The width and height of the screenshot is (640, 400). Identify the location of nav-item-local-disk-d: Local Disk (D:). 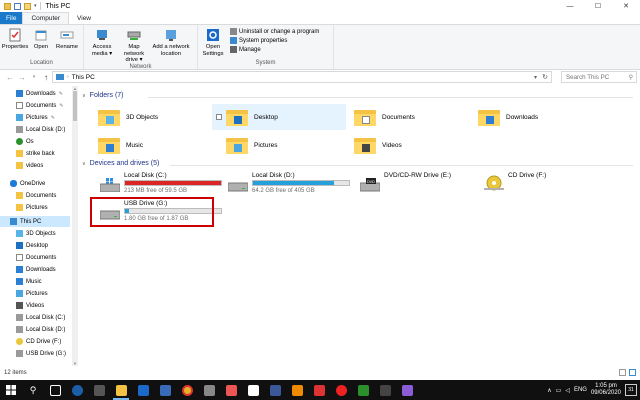
(35, 129).